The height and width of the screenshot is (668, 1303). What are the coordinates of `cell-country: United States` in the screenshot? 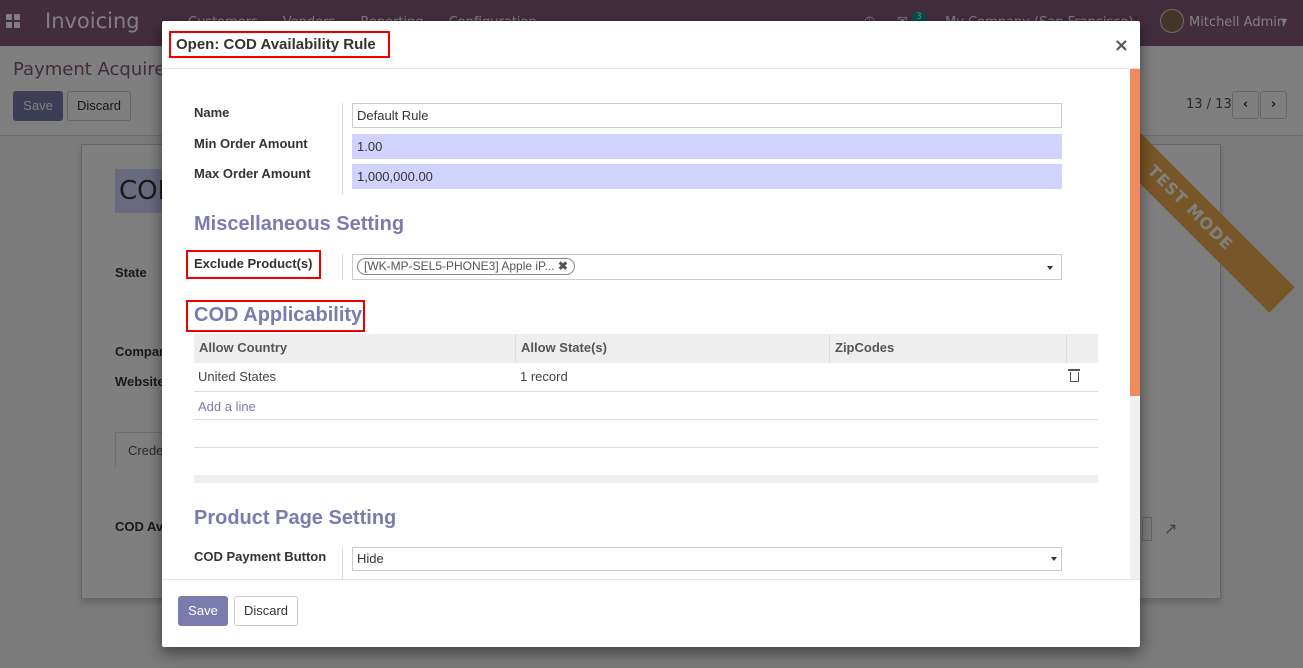 It's located at (355, 377).